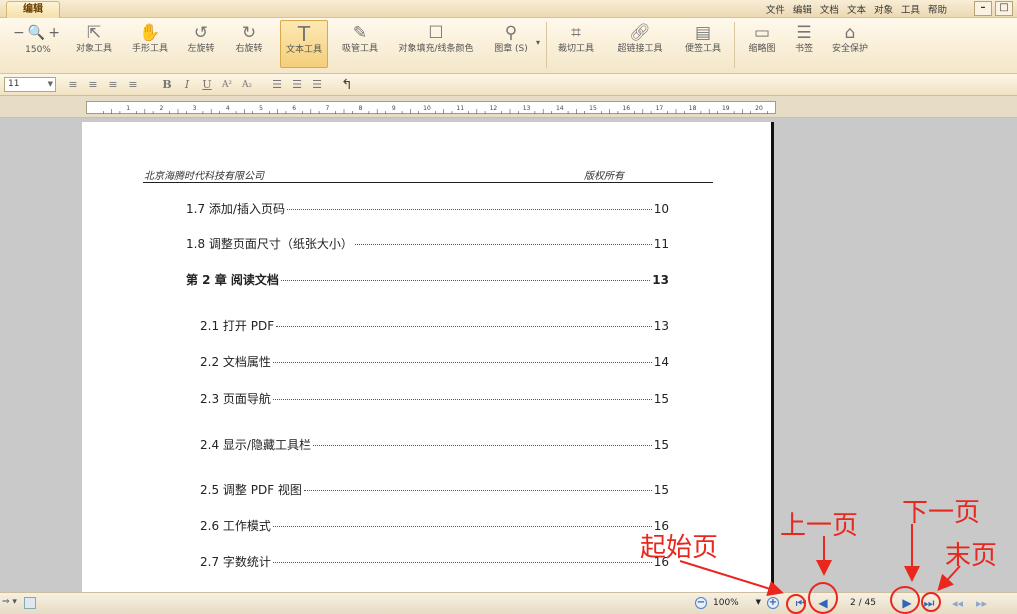  Describe the element at coordinates (201, 33) in the screenshot. I see `rotate-left-icon: ↺` at that location.